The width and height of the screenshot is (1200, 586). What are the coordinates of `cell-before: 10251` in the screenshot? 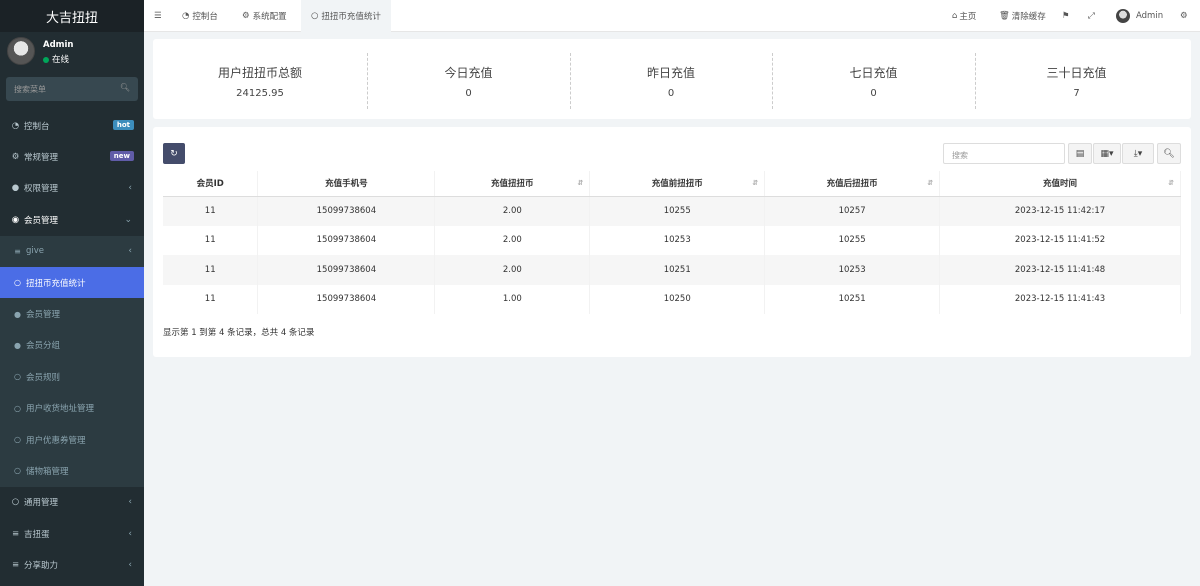 It's located at (677, 270).